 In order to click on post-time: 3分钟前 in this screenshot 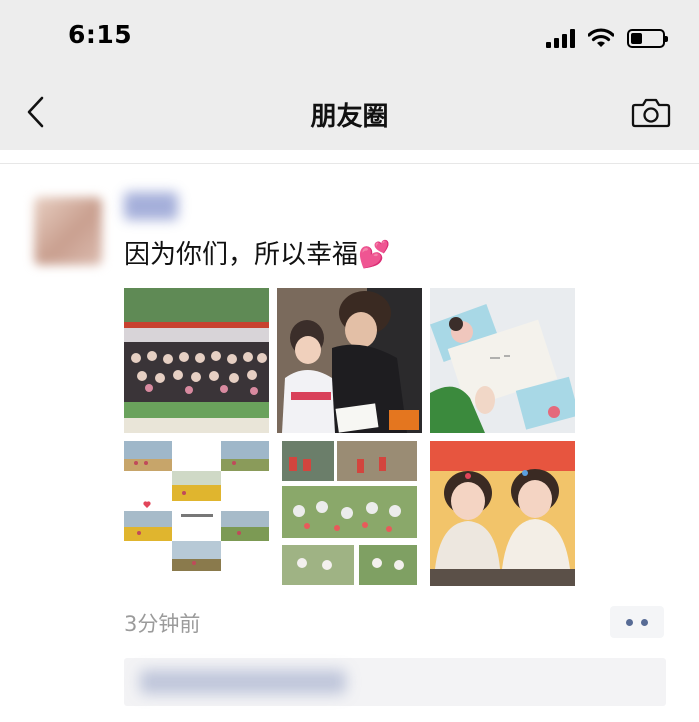, I will do `click(162, 624)`.